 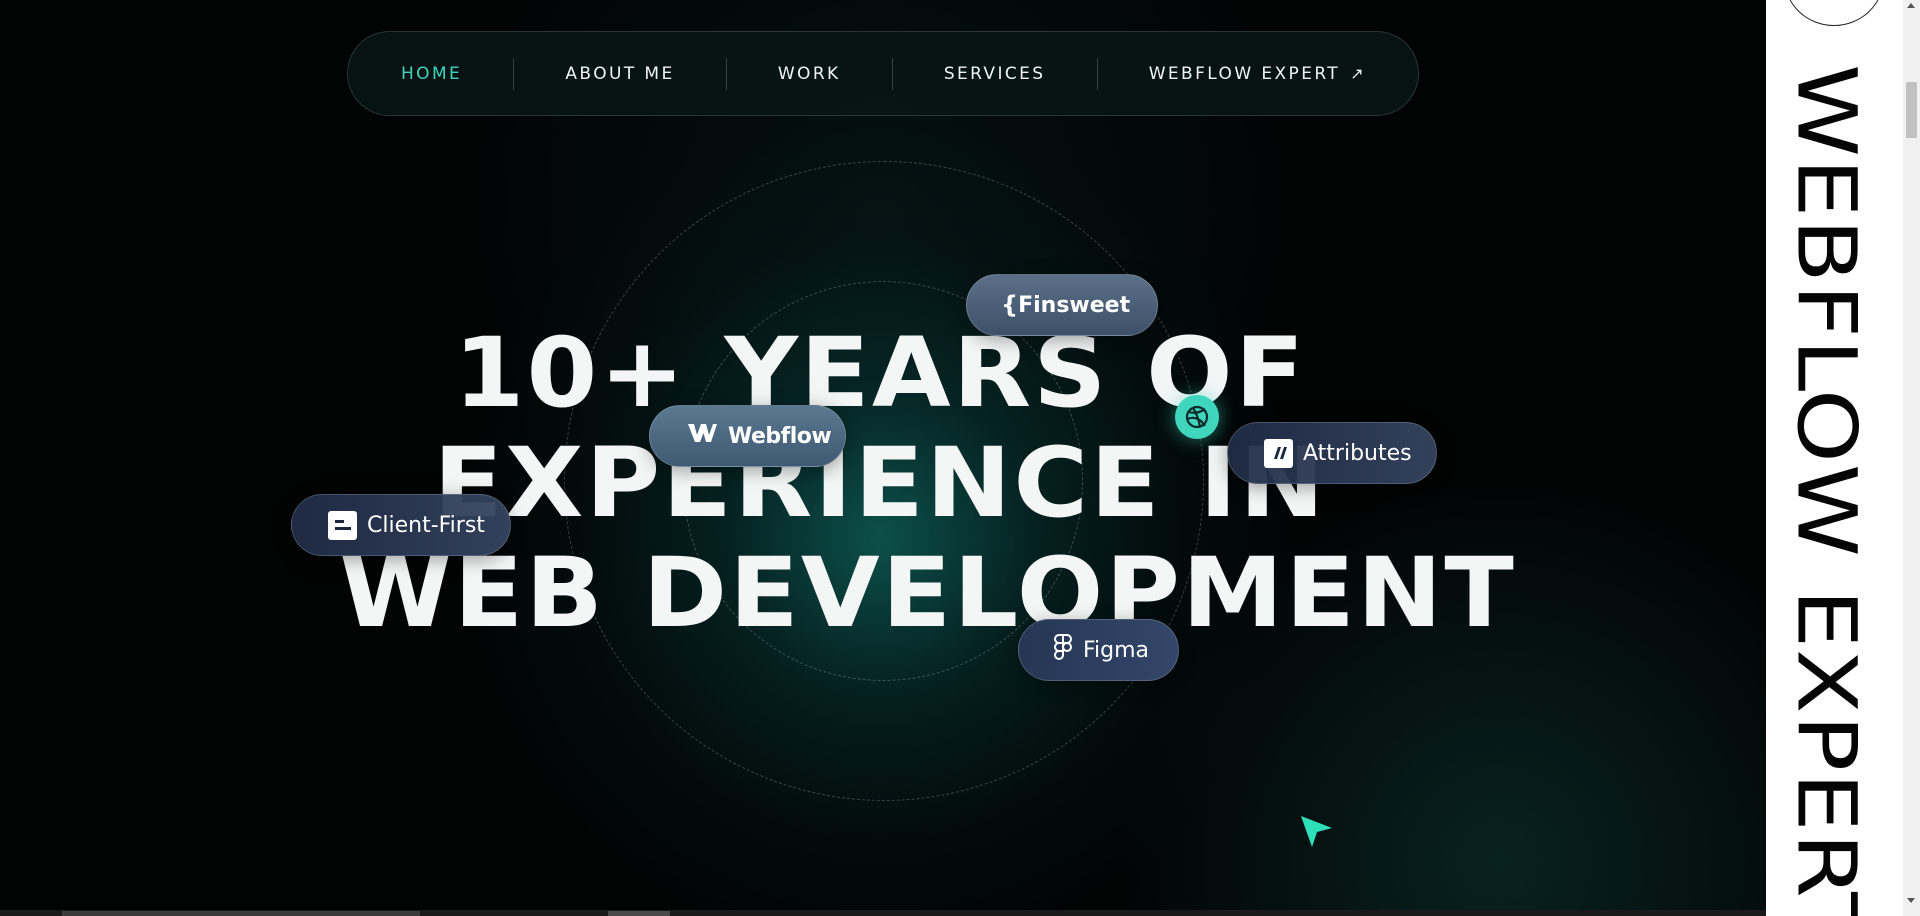 I want to click on headline-line-1: 10+ YEARS OF, so click(x=880, y=373).